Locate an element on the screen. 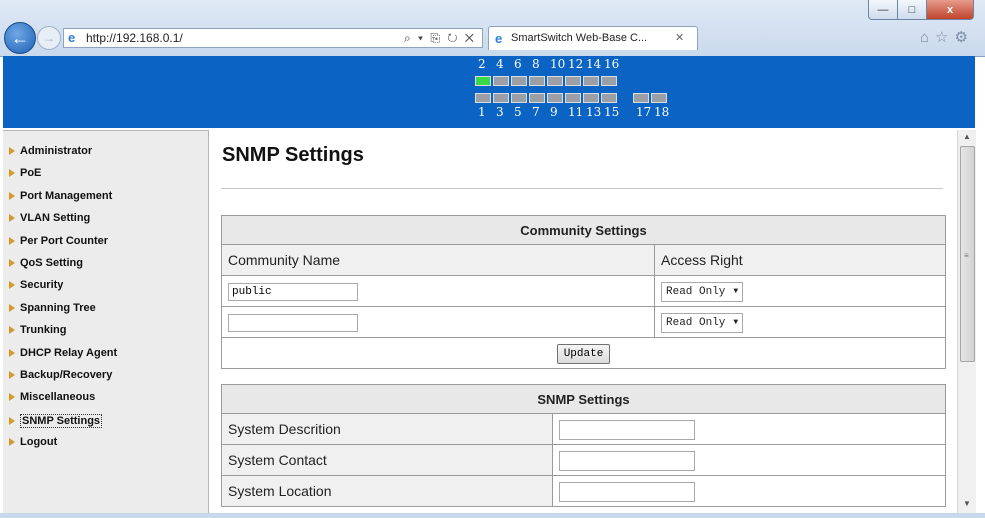 The height and width of the screenshot is (518, 985). divider is located at coordinates (582, 188).